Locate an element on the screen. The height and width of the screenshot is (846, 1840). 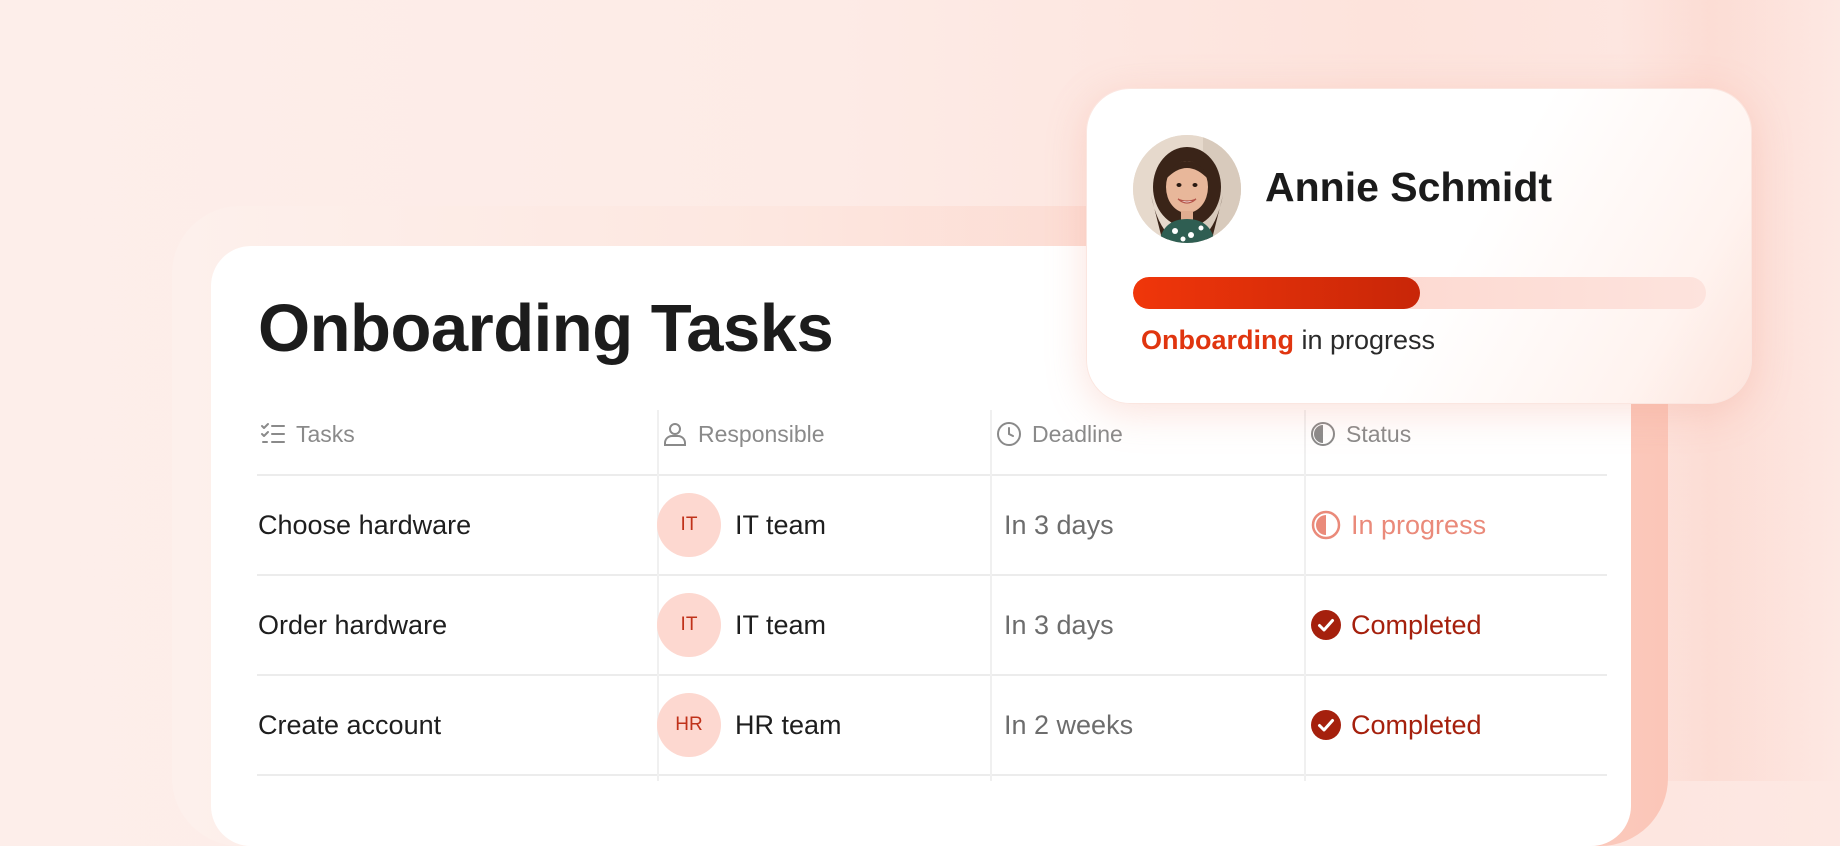
column-header-label: Status is located at coordinates (1379, 433).